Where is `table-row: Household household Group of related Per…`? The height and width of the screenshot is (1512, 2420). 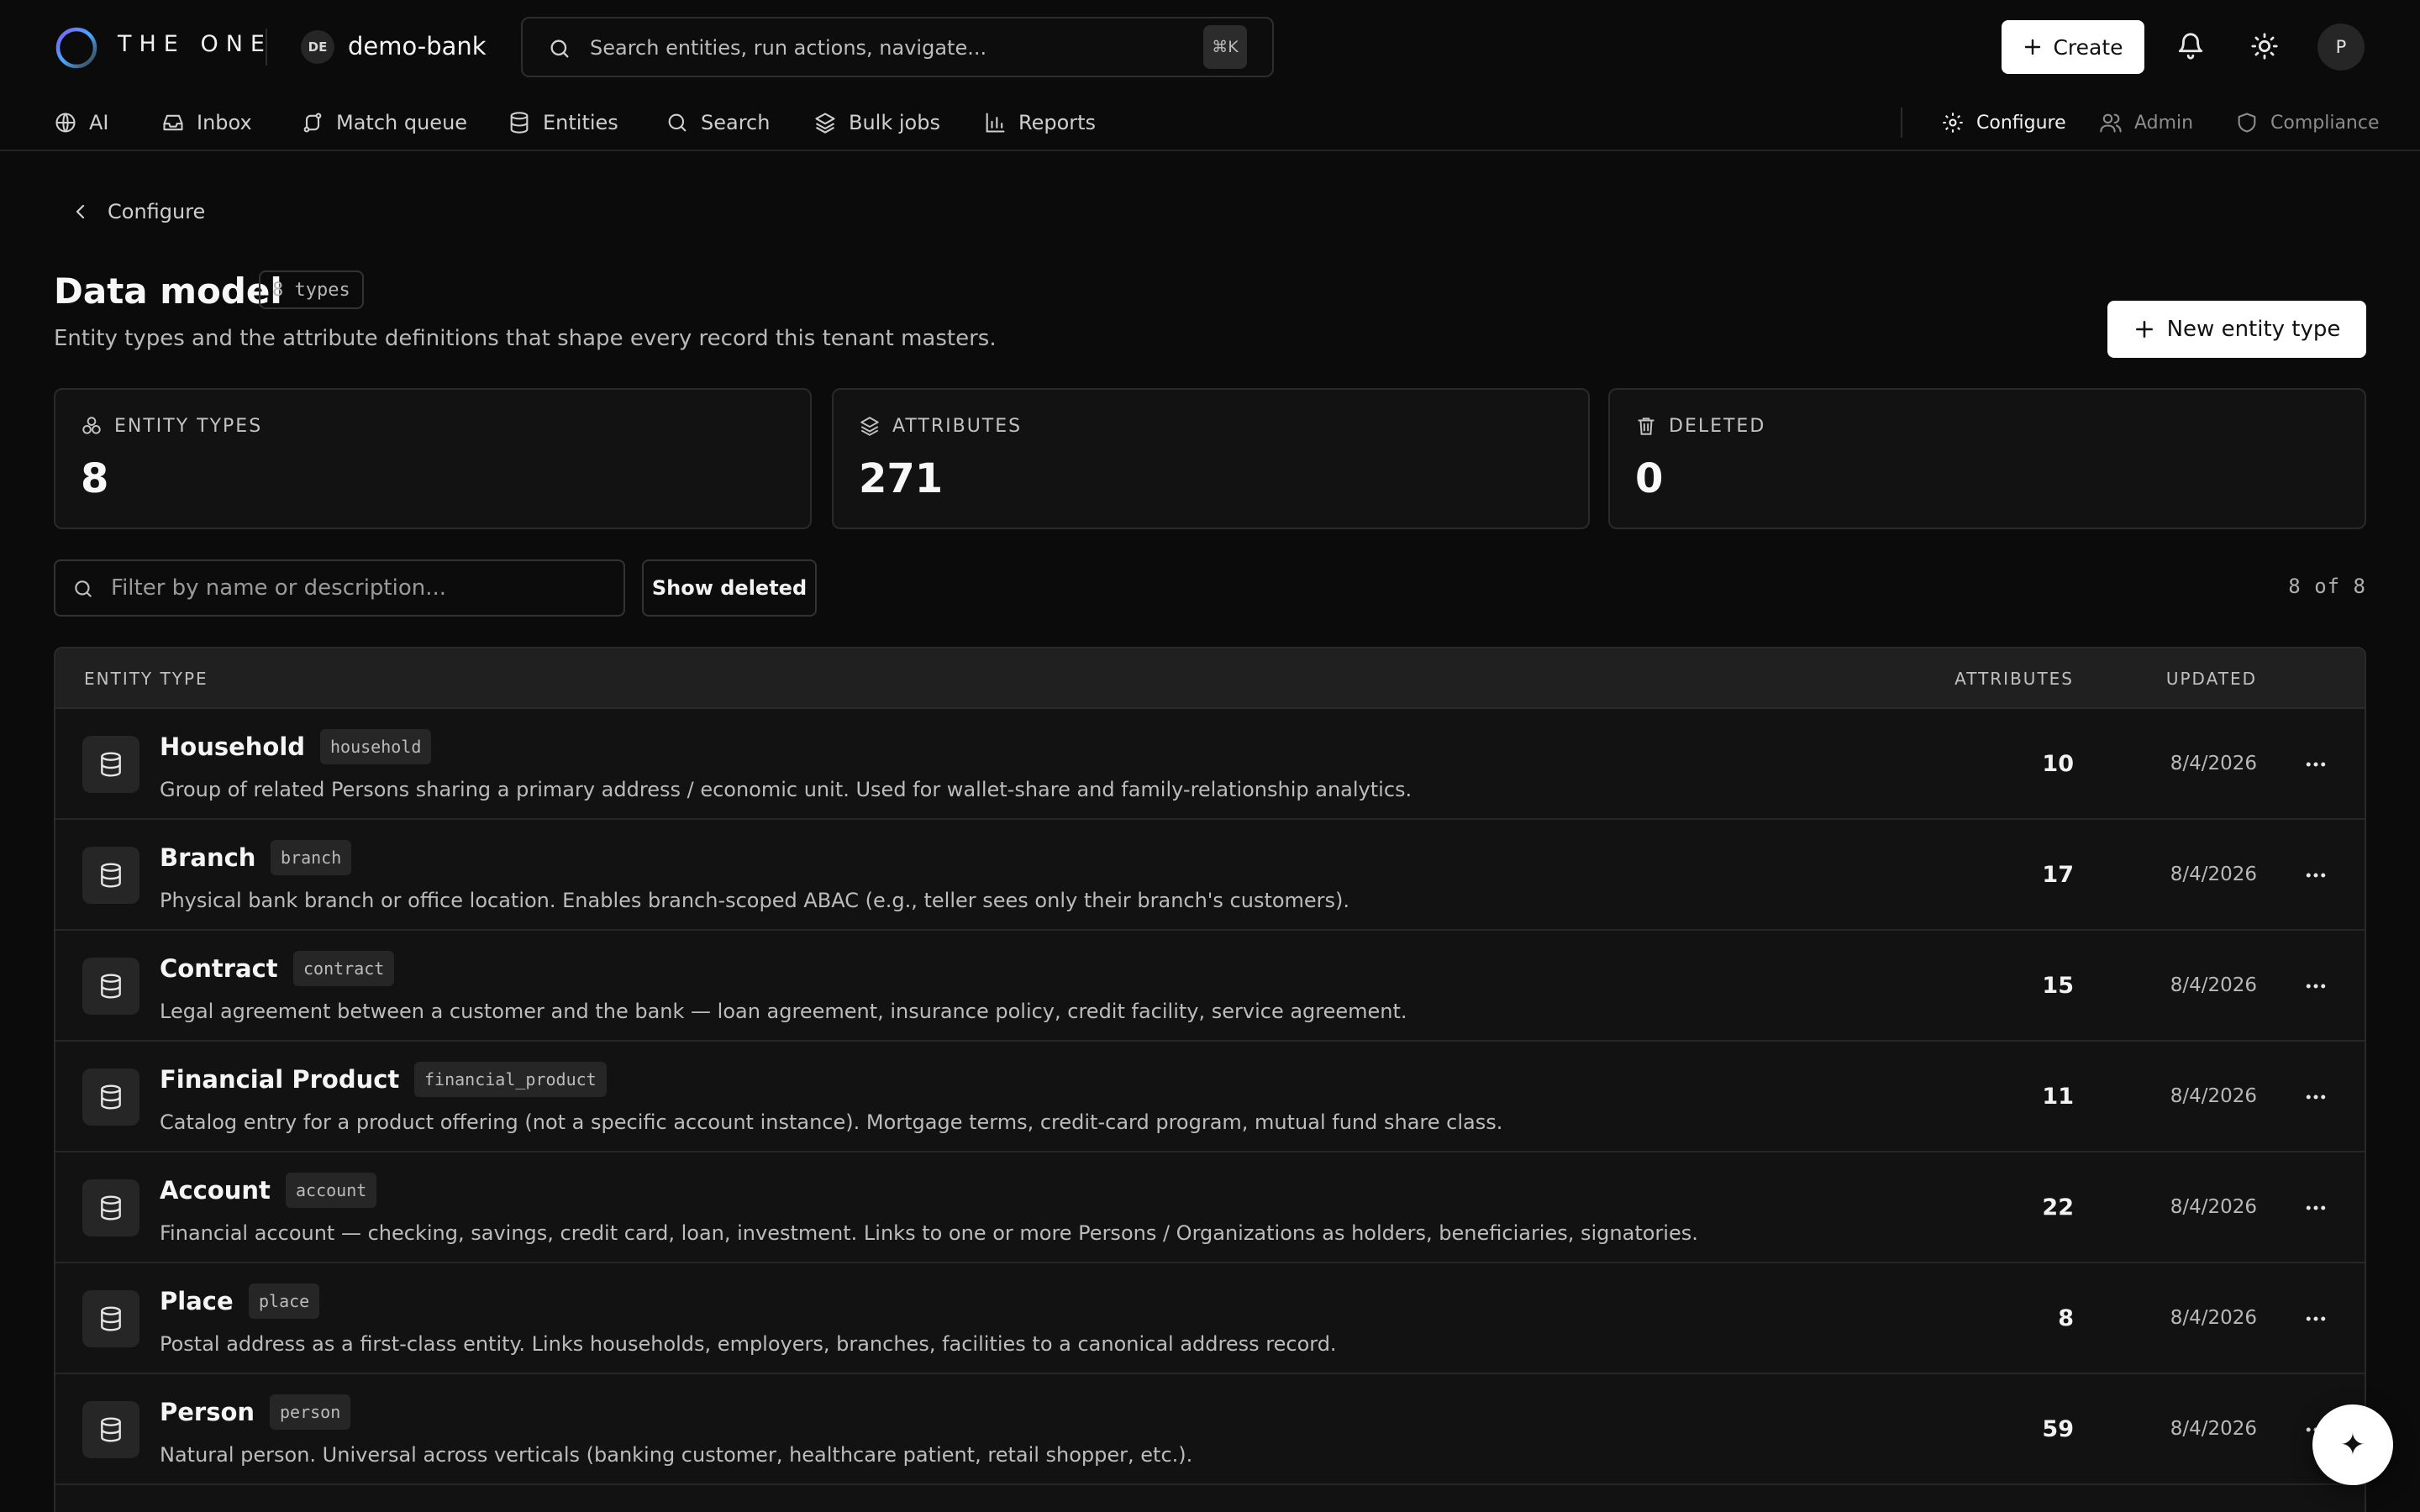 table-row: Household household Group of related Per… is located at coordinates (1210, 764).